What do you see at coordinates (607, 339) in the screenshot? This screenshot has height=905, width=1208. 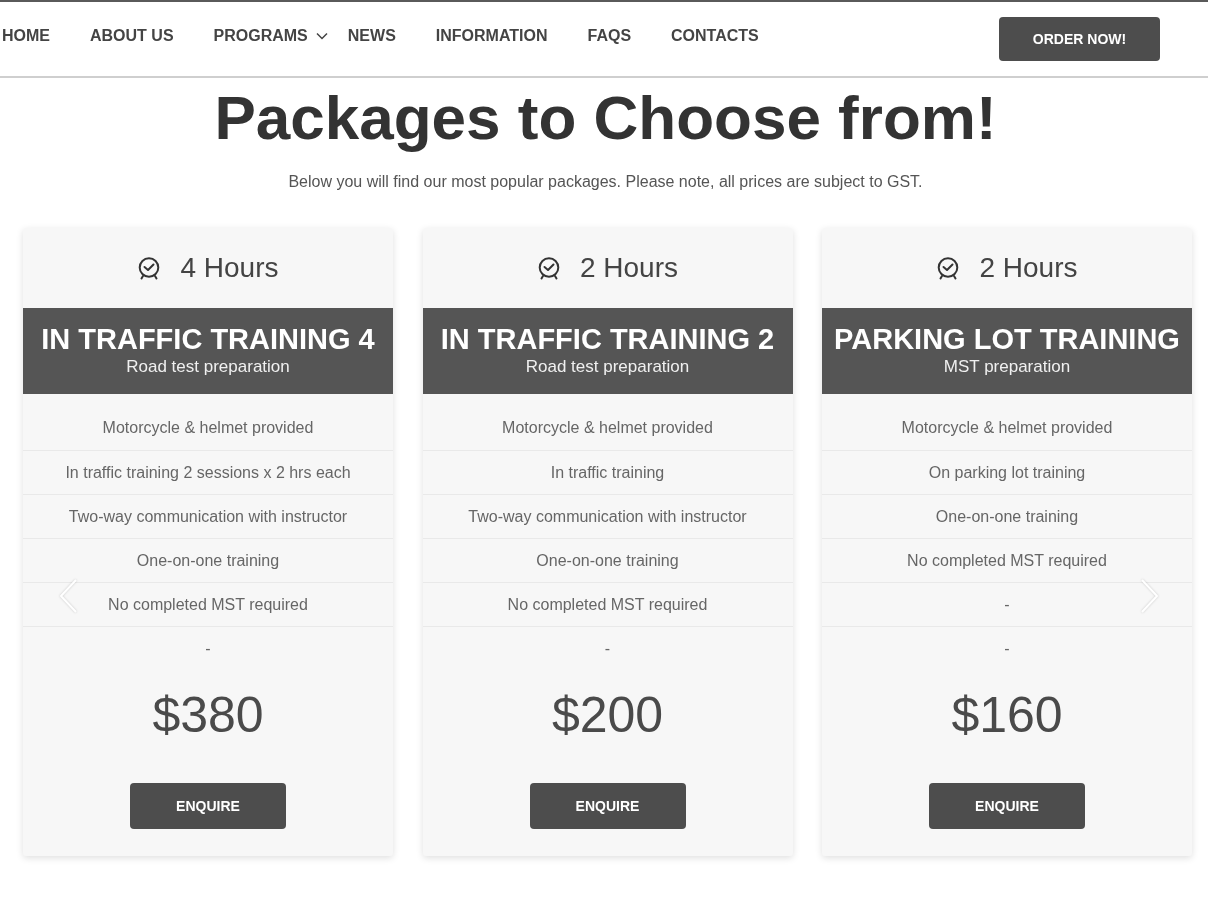 I see `package-title: IN TRAFFIC TRAINING 2` at bounding box center [607, 339].